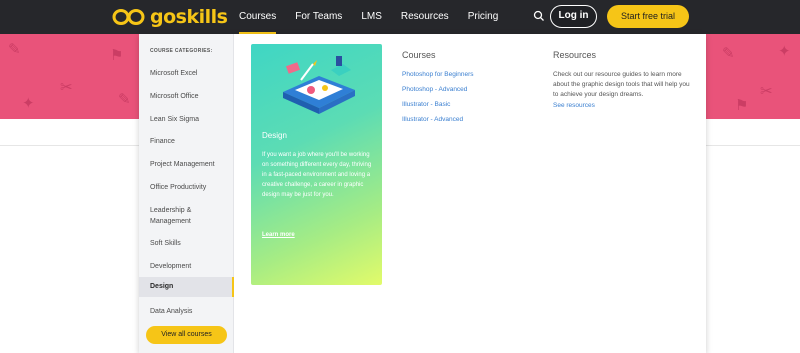 This screenshot has width=800, height=353. Describe the element at coordinates (434, 89) in the screenshot. I see `course-link-photoshop-advanced: Photoshop - Advanced` at that location.